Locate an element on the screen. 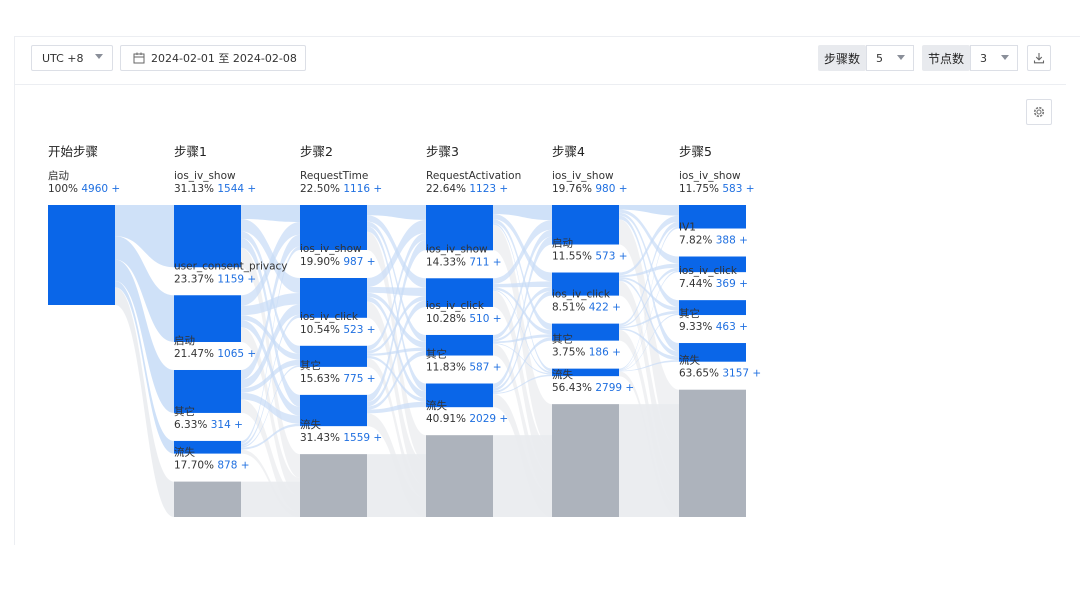  step-title: 步骤5 is located at coordinates (695, 151).